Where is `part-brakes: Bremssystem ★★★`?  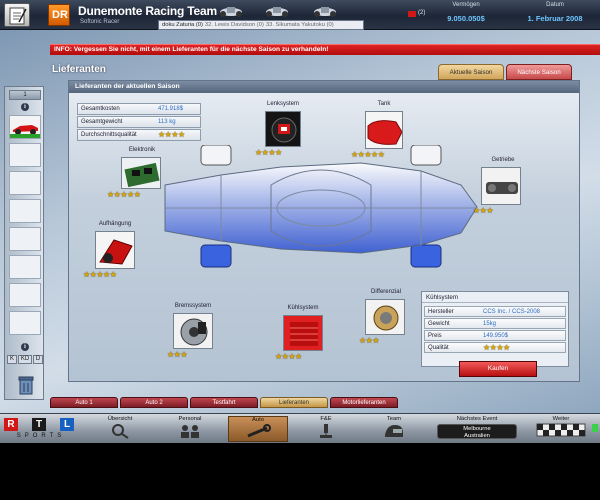 part-brakes: Bremssystem ★★★ is located at coordinates (193, 333).